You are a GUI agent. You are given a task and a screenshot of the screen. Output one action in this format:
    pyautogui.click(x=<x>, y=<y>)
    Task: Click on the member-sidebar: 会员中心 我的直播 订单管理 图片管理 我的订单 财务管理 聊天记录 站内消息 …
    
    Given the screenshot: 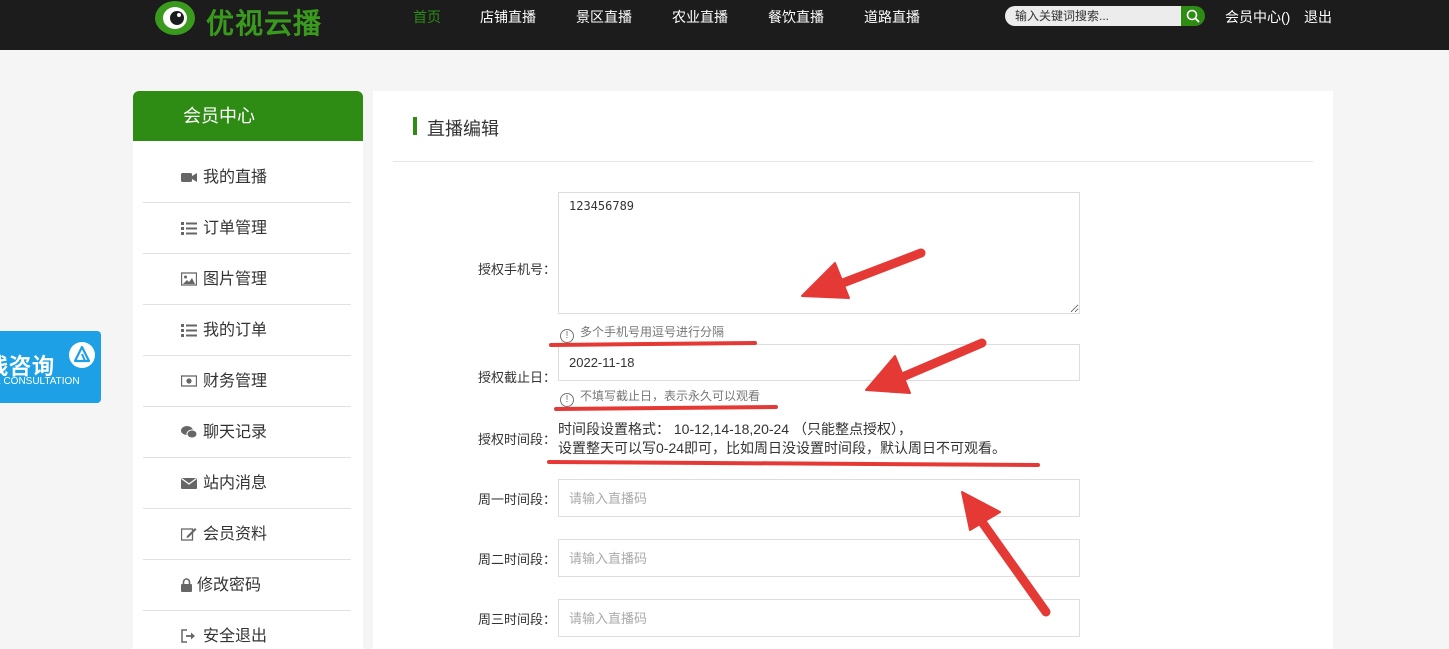 What is the action you would take?
    pyautogui.click(x=248, y=370)
    